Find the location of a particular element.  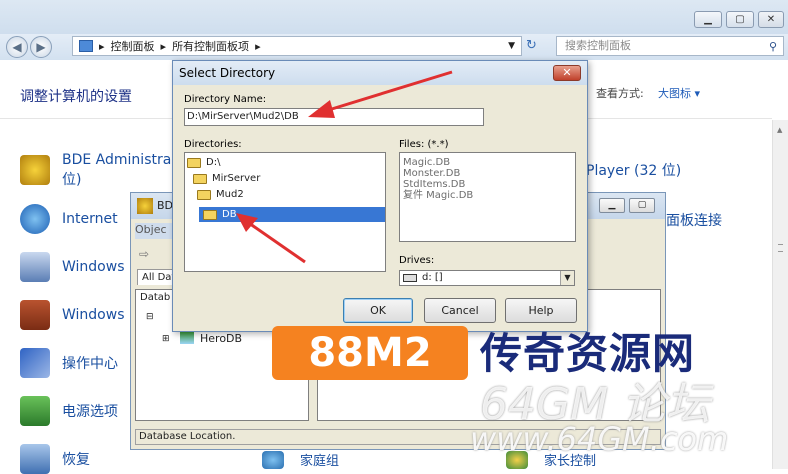

arrow-to-db-folder is located at coordinates (271, 238).